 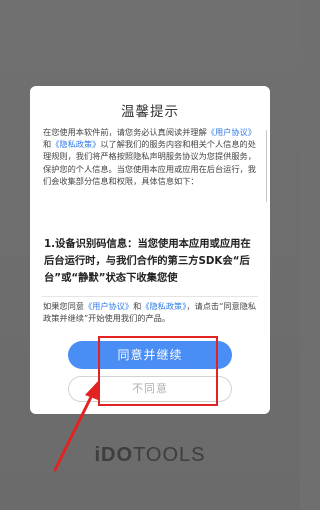 I want to click on decline-button: 不同意, so click(x=150, y=389).